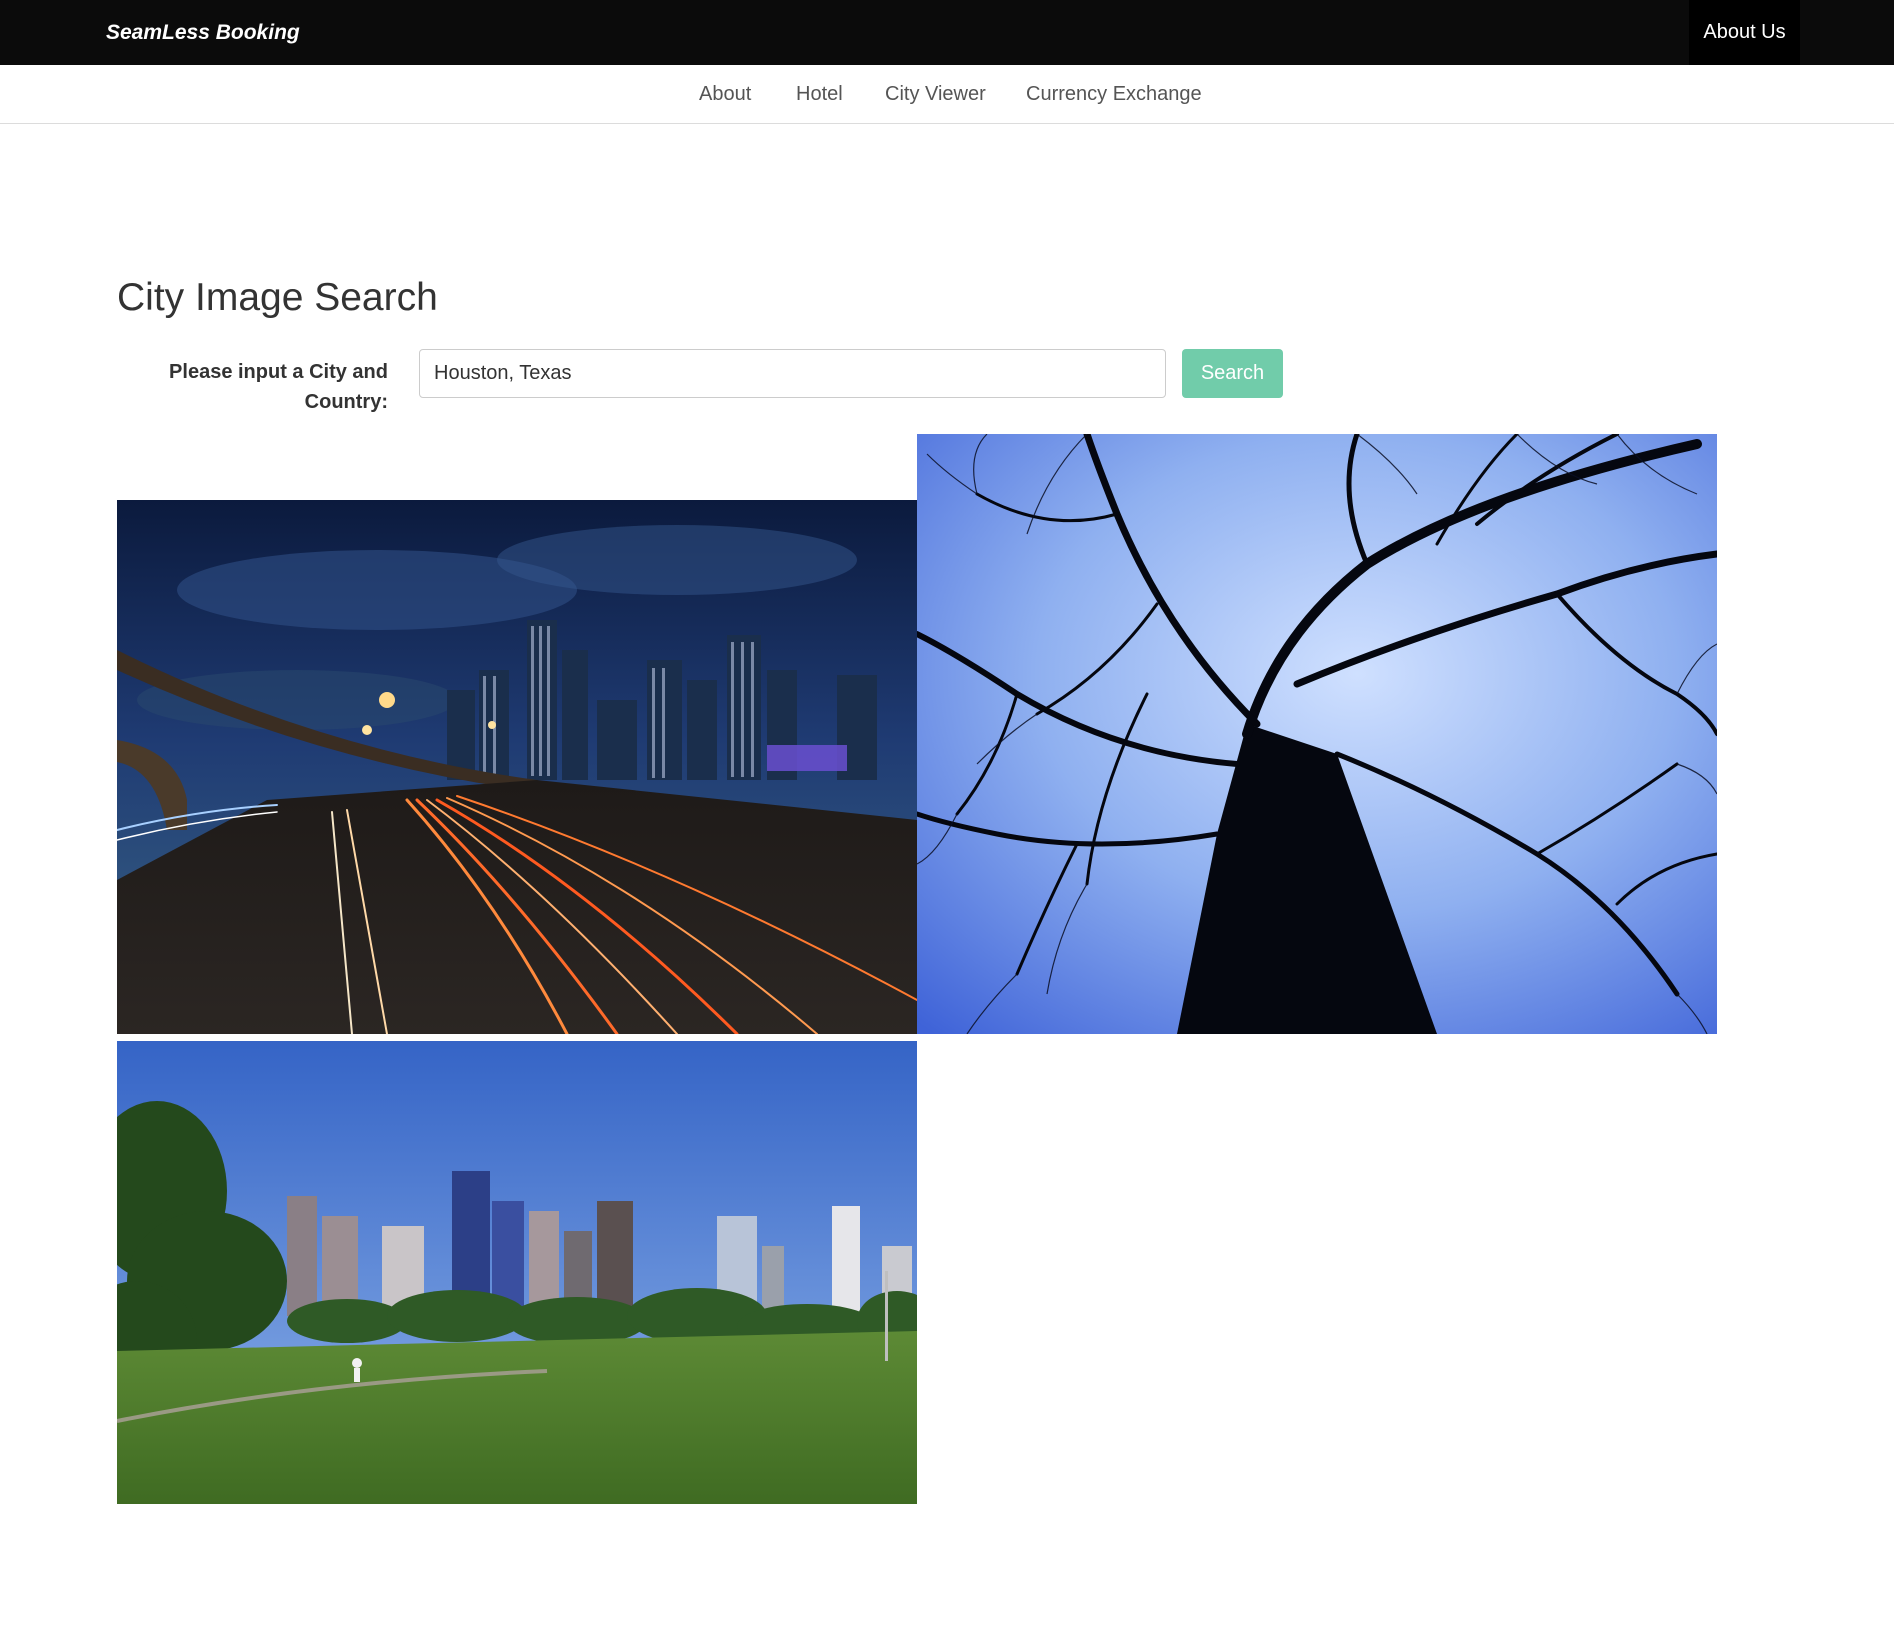 Image resolution: width=1894 pixels, height=1630 pixels. I want to click on city-input-label: Please input a City and Country:, so click(278, 387).